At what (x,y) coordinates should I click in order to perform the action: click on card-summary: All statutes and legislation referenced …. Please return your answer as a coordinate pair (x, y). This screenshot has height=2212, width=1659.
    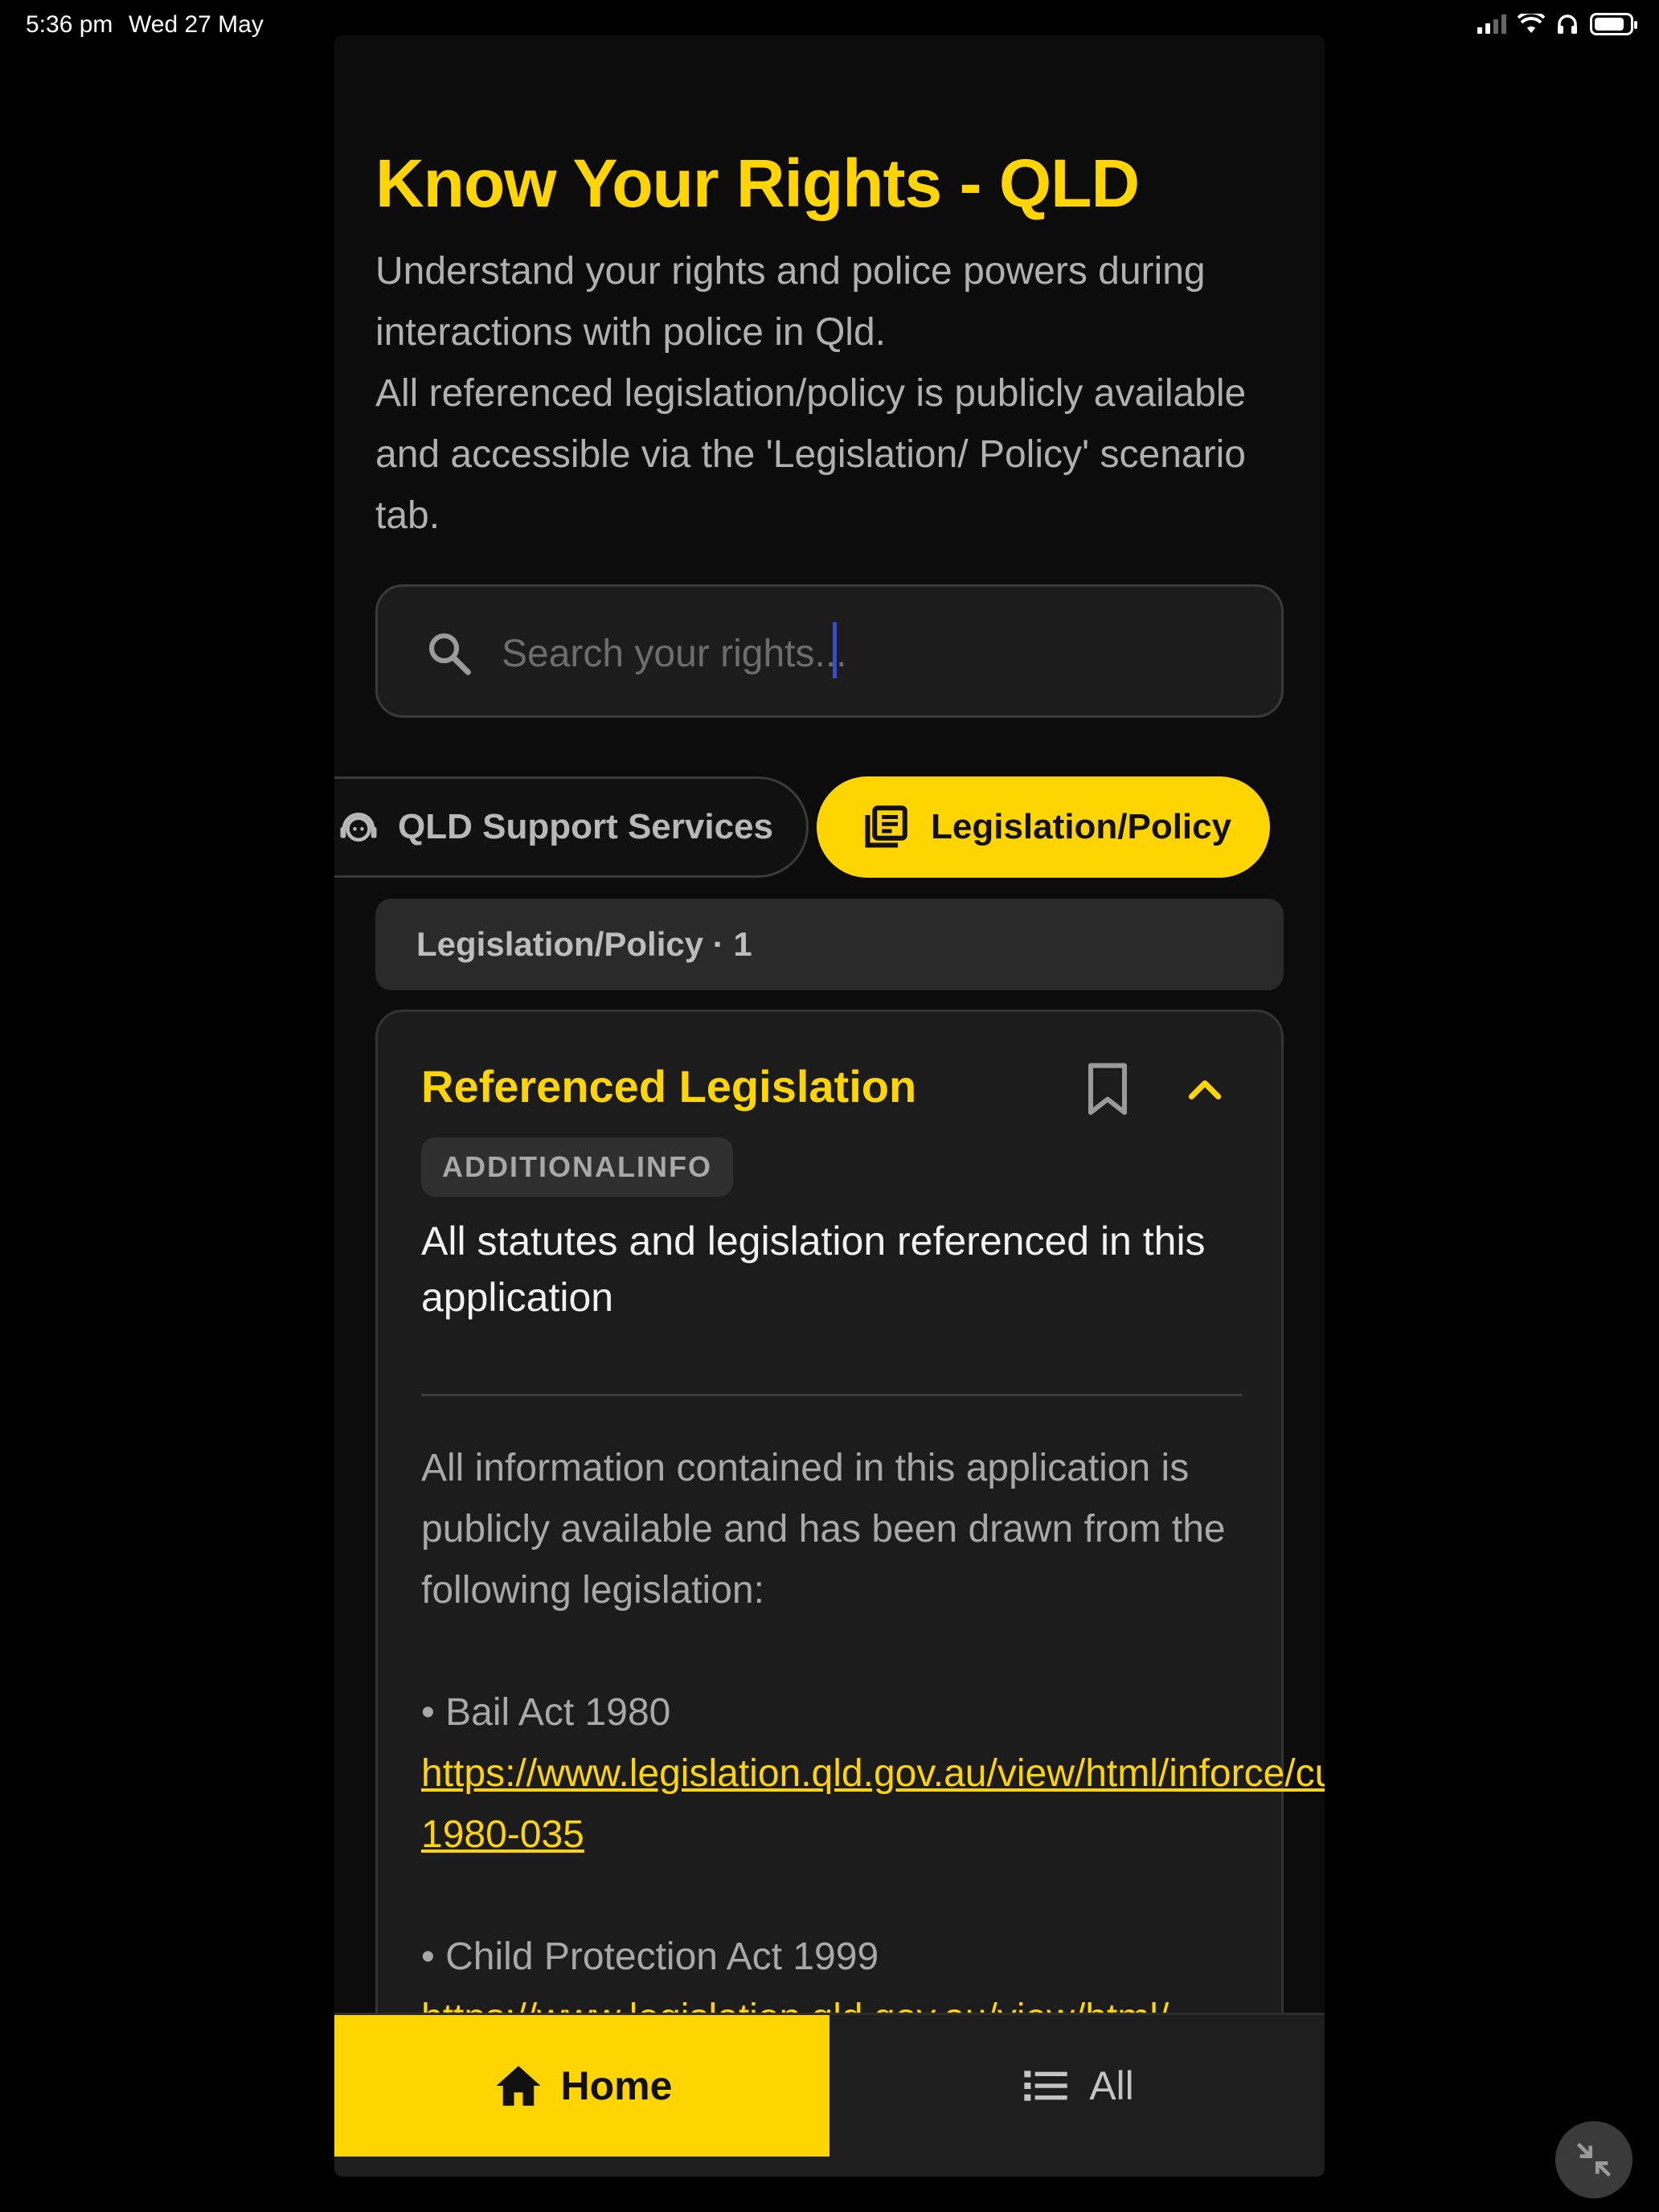
    Looking at the image, I should click on (813, 1269).